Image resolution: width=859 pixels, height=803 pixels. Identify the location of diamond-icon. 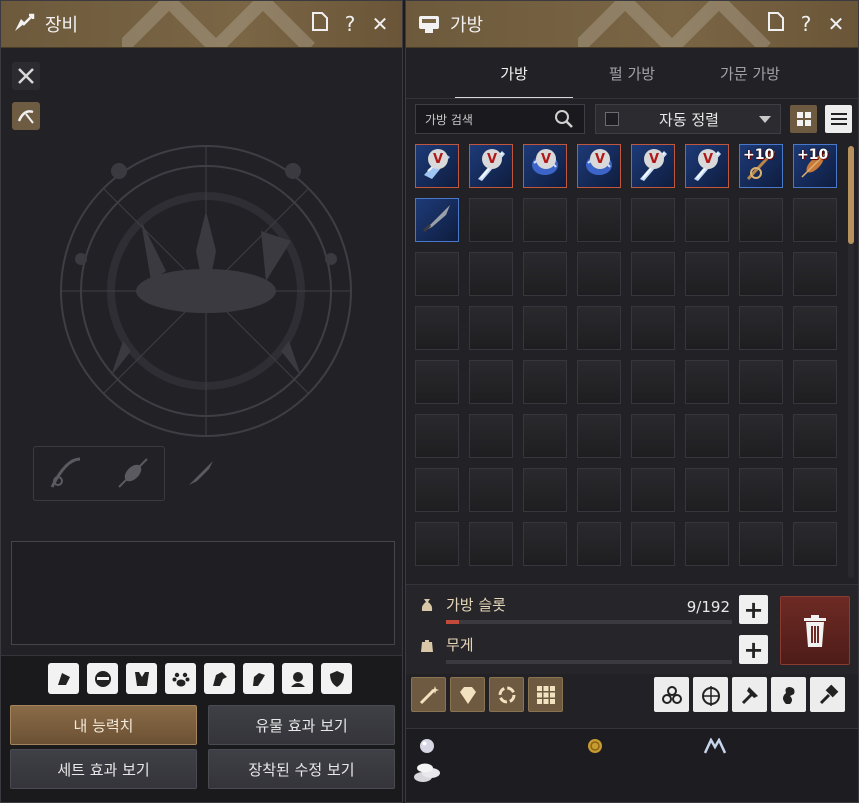
(467, 694).